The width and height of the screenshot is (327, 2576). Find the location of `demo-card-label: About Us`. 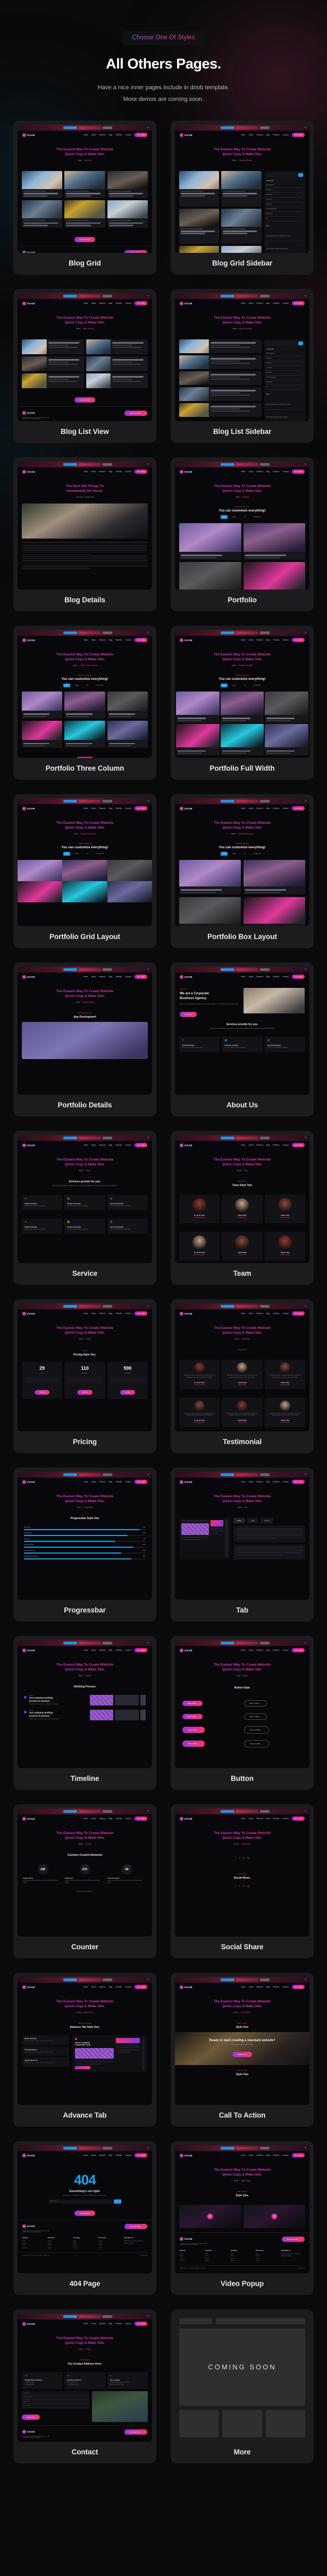

demo-card-label: About Us is located at coordinates (242, 1105).